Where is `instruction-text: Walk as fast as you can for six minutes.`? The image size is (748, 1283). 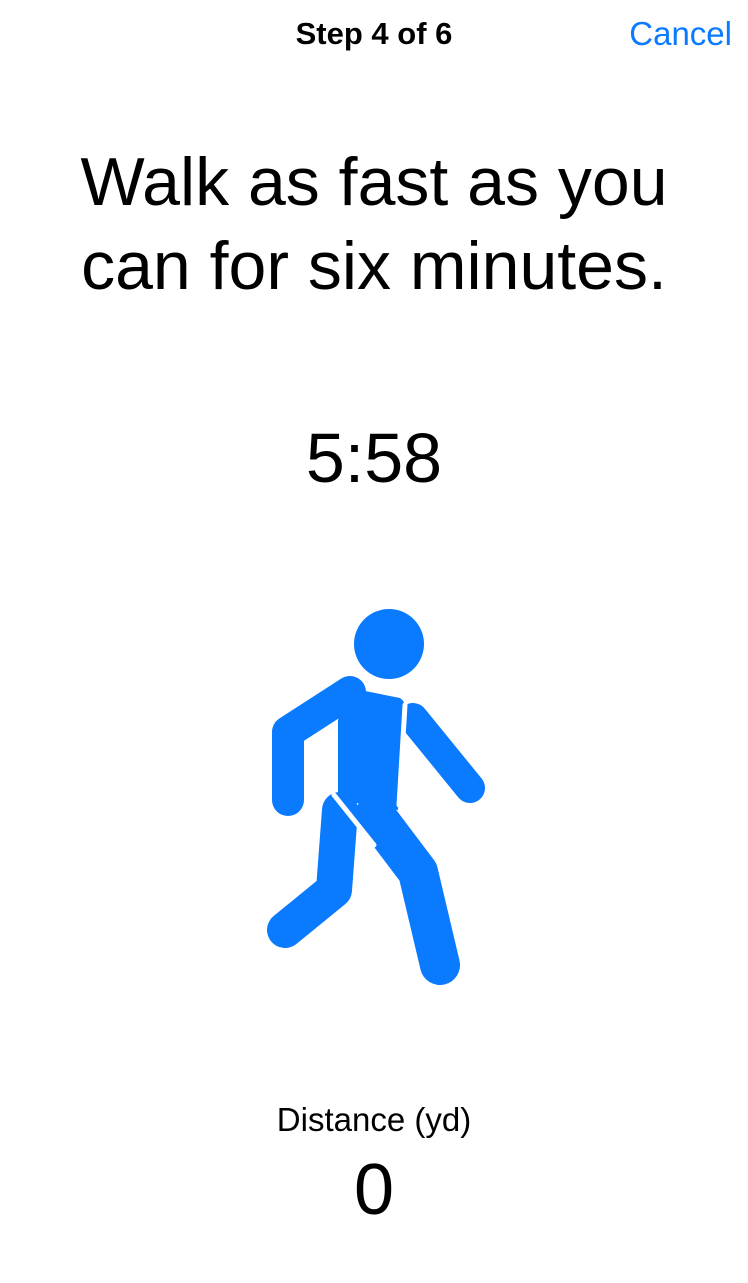
instruction-text: Walk as fast as you can for six minutes. is located at coordinates (374, 224).